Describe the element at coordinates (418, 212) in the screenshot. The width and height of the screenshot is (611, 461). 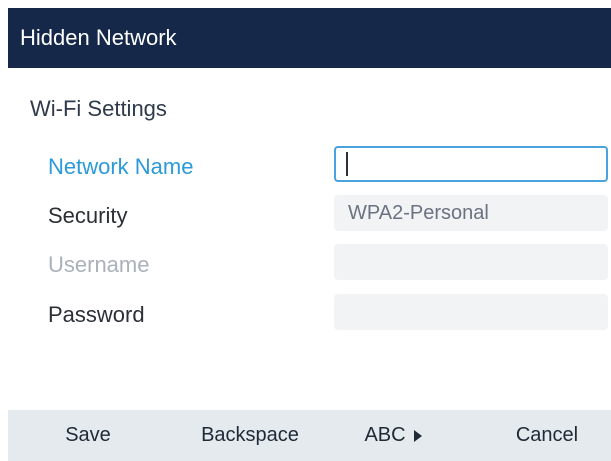
I see `security-value: WPA2-Personal` at that location.